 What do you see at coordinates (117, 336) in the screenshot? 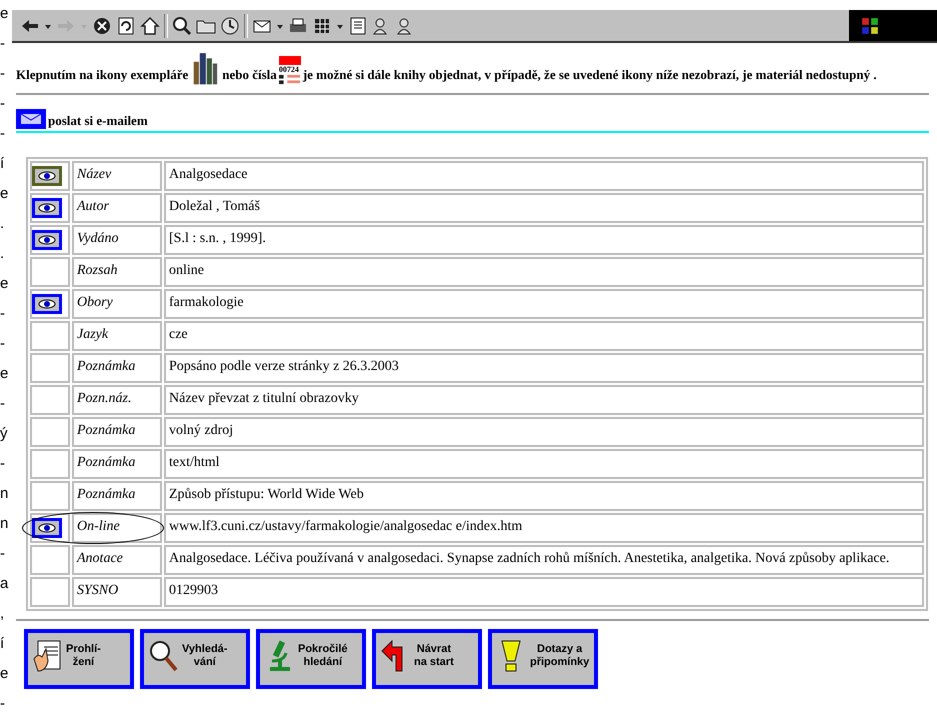
I see `field-label: Jazyk` at bounding box center [117, 336].